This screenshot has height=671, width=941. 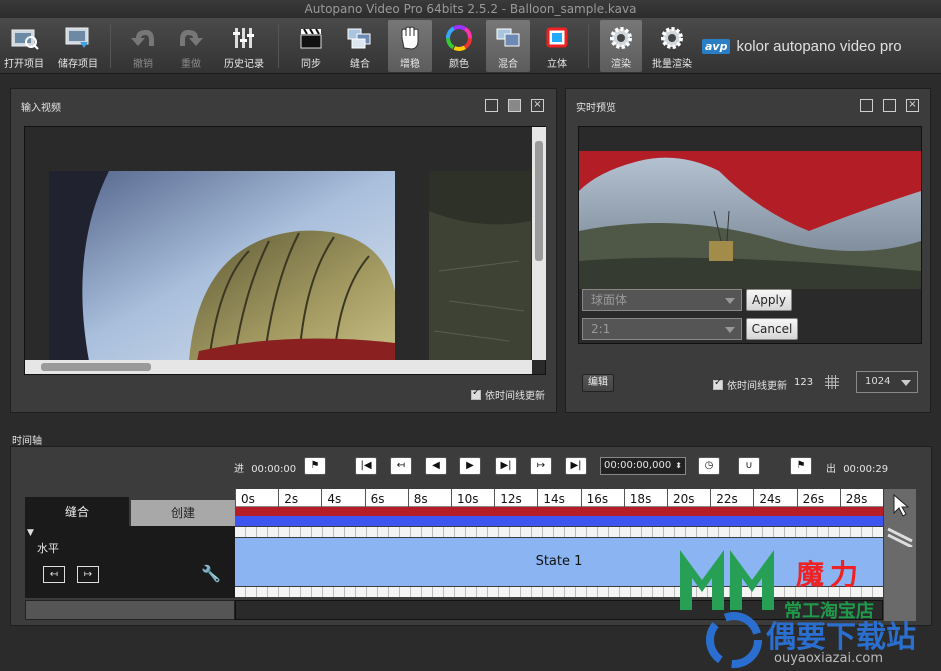 What do you see at coordinates (243, 38) in the screenshot?
I see `history-icon` at bounding box center [243, 38].